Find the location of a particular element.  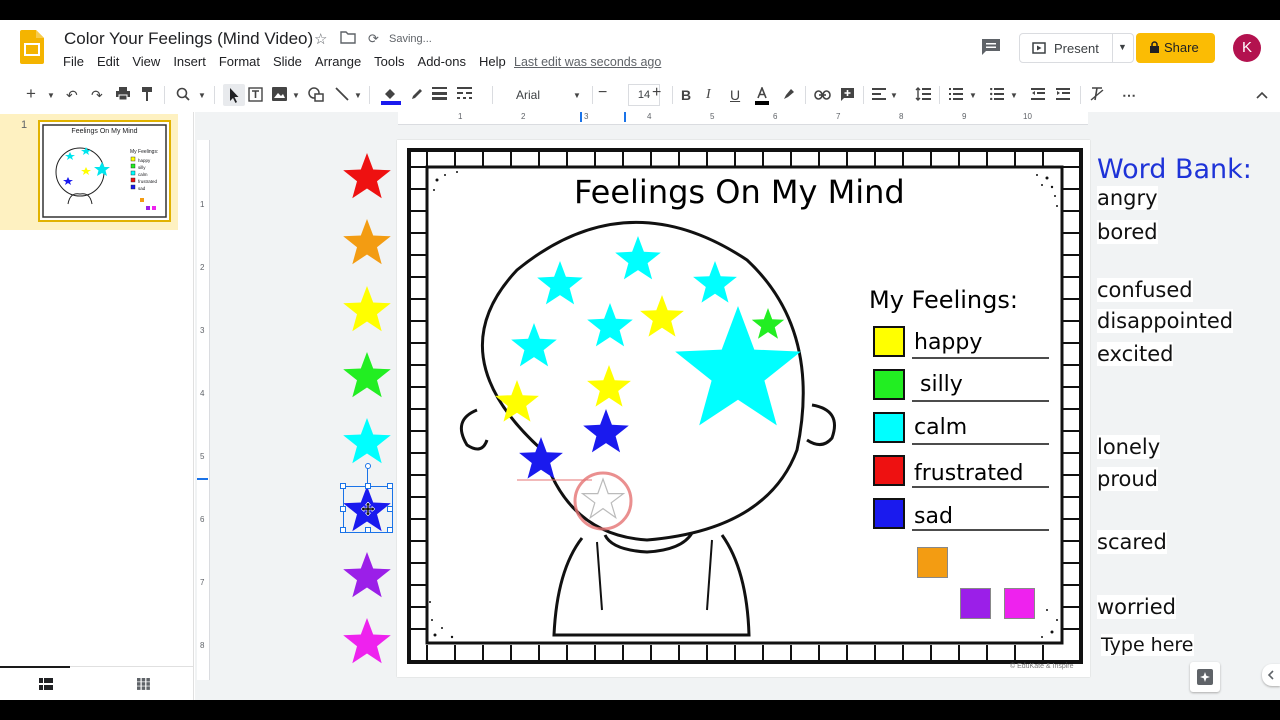

menu-help: Help is located at coordinates (492, 61).